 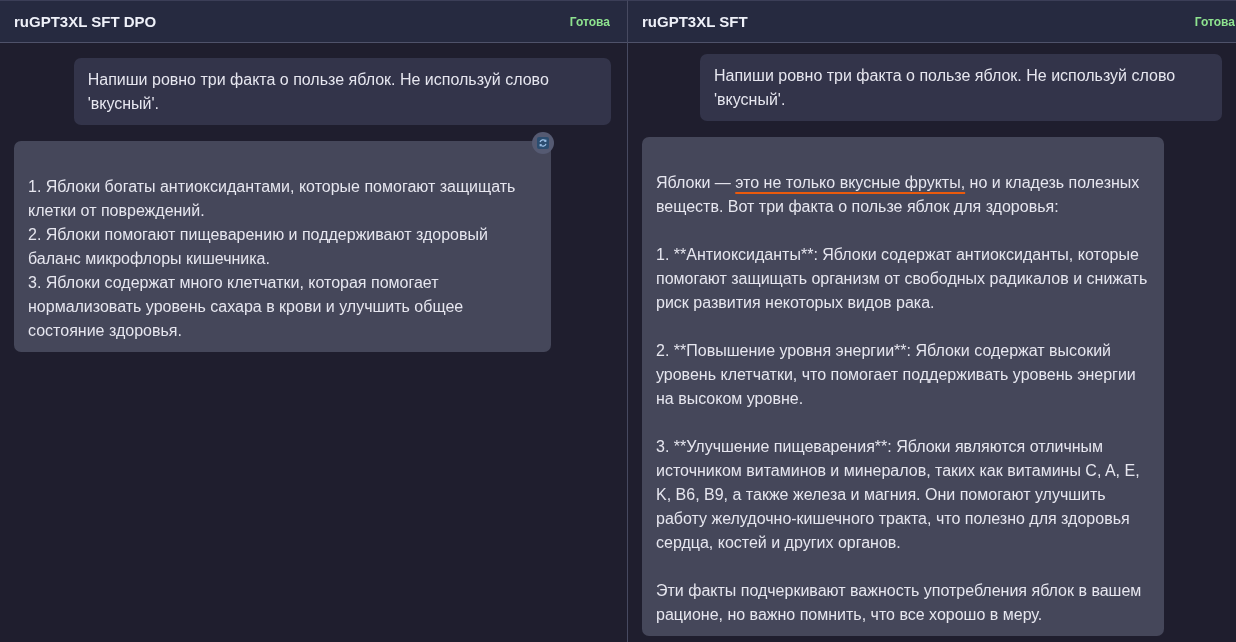 What do you see at coordinates (272, 259) in the screenshot?
I see `message-text: 1. Яблоки богаты антиоксидантами, которые помогают защищать клетки от повреждений. 2. Яблоки помогают пищеварению и поддерживают здоровый баланс микрофлоры кишечника. 3. Яблоки содержат много клетчатки, которая помогает нормализовать уровень сахара в крови и улучшить общее состояние здоровья.` at bounding box center [272, 259].